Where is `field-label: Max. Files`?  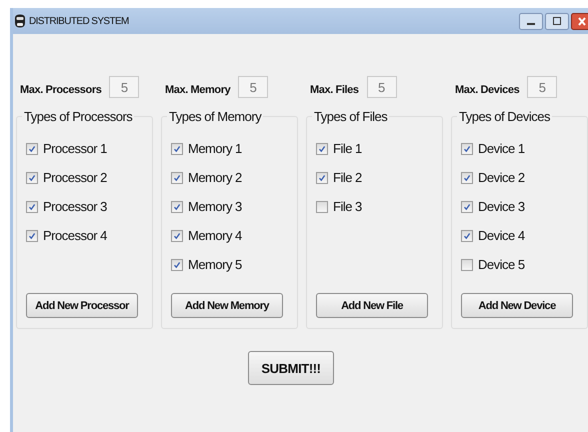 field-label: Max. Files is located at coordinates (334, 90).